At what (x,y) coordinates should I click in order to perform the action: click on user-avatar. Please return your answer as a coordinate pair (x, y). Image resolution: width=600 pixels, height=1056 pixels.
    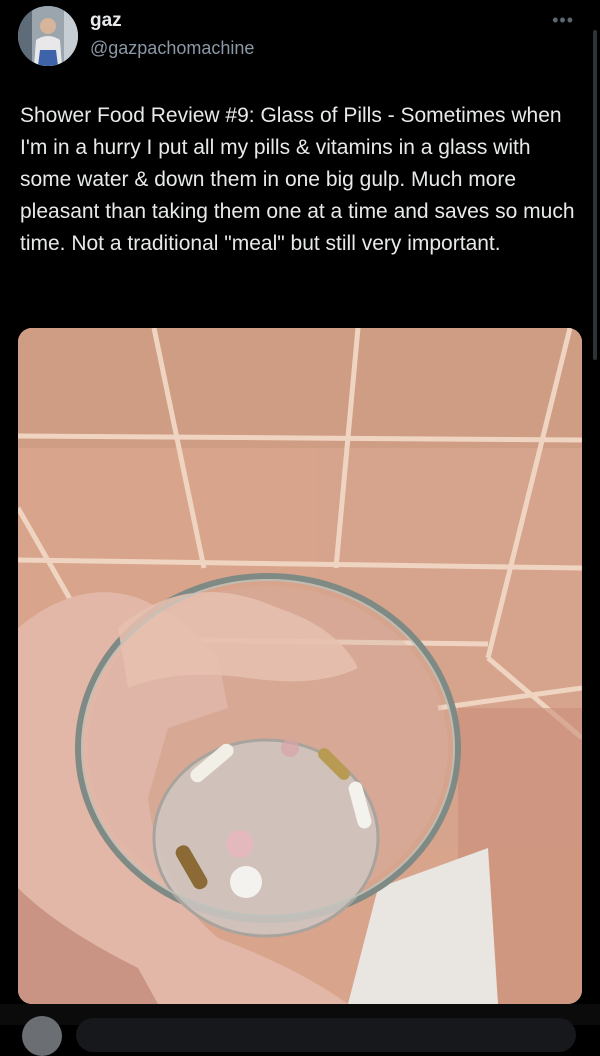
    Looking at the image, I should click on (48, 36).